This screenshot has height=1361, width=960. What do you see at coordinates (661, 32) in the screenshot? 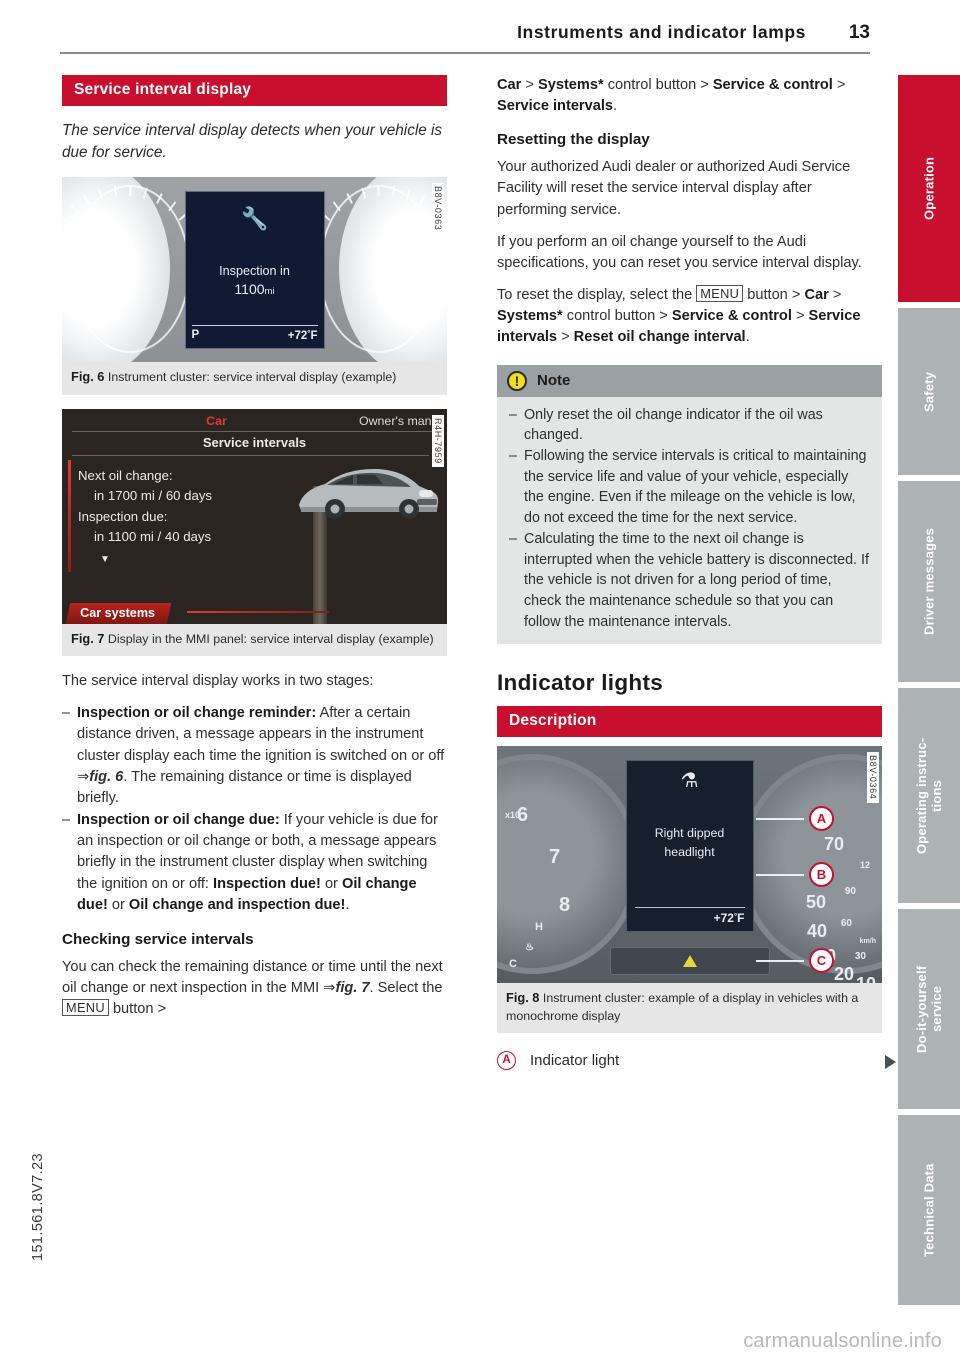
I see `page-title: Instruments and indicator lamps` at bounding box center [661, 32].